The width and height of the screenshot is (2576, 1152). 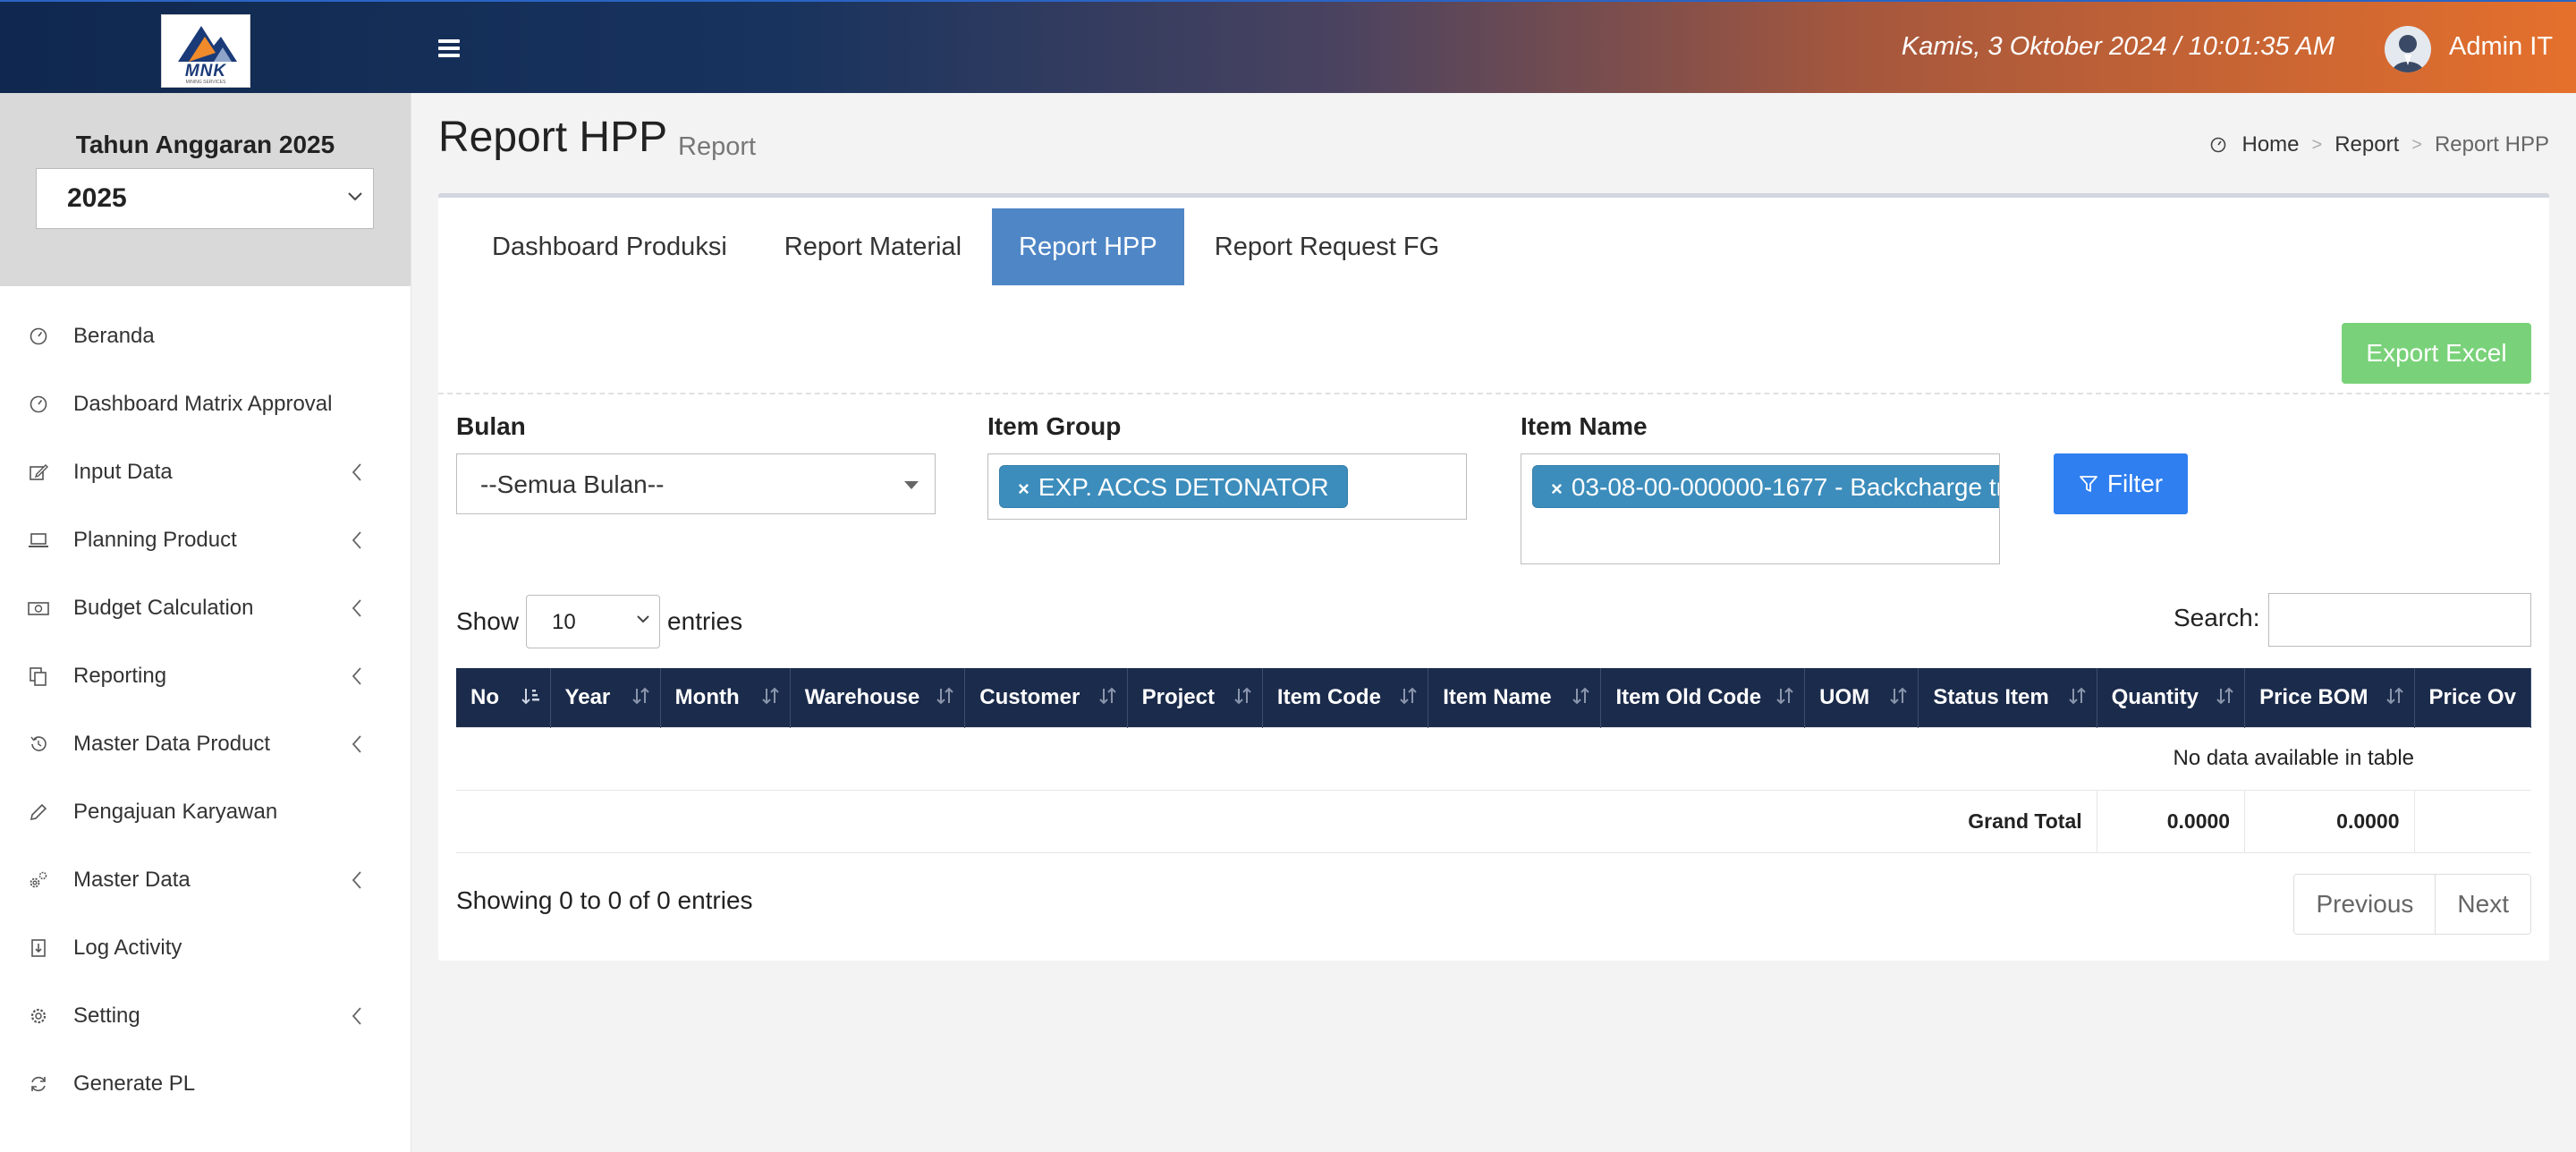 I want to click on sidebar-item-label: Master Data, so click(x=132, y=880).